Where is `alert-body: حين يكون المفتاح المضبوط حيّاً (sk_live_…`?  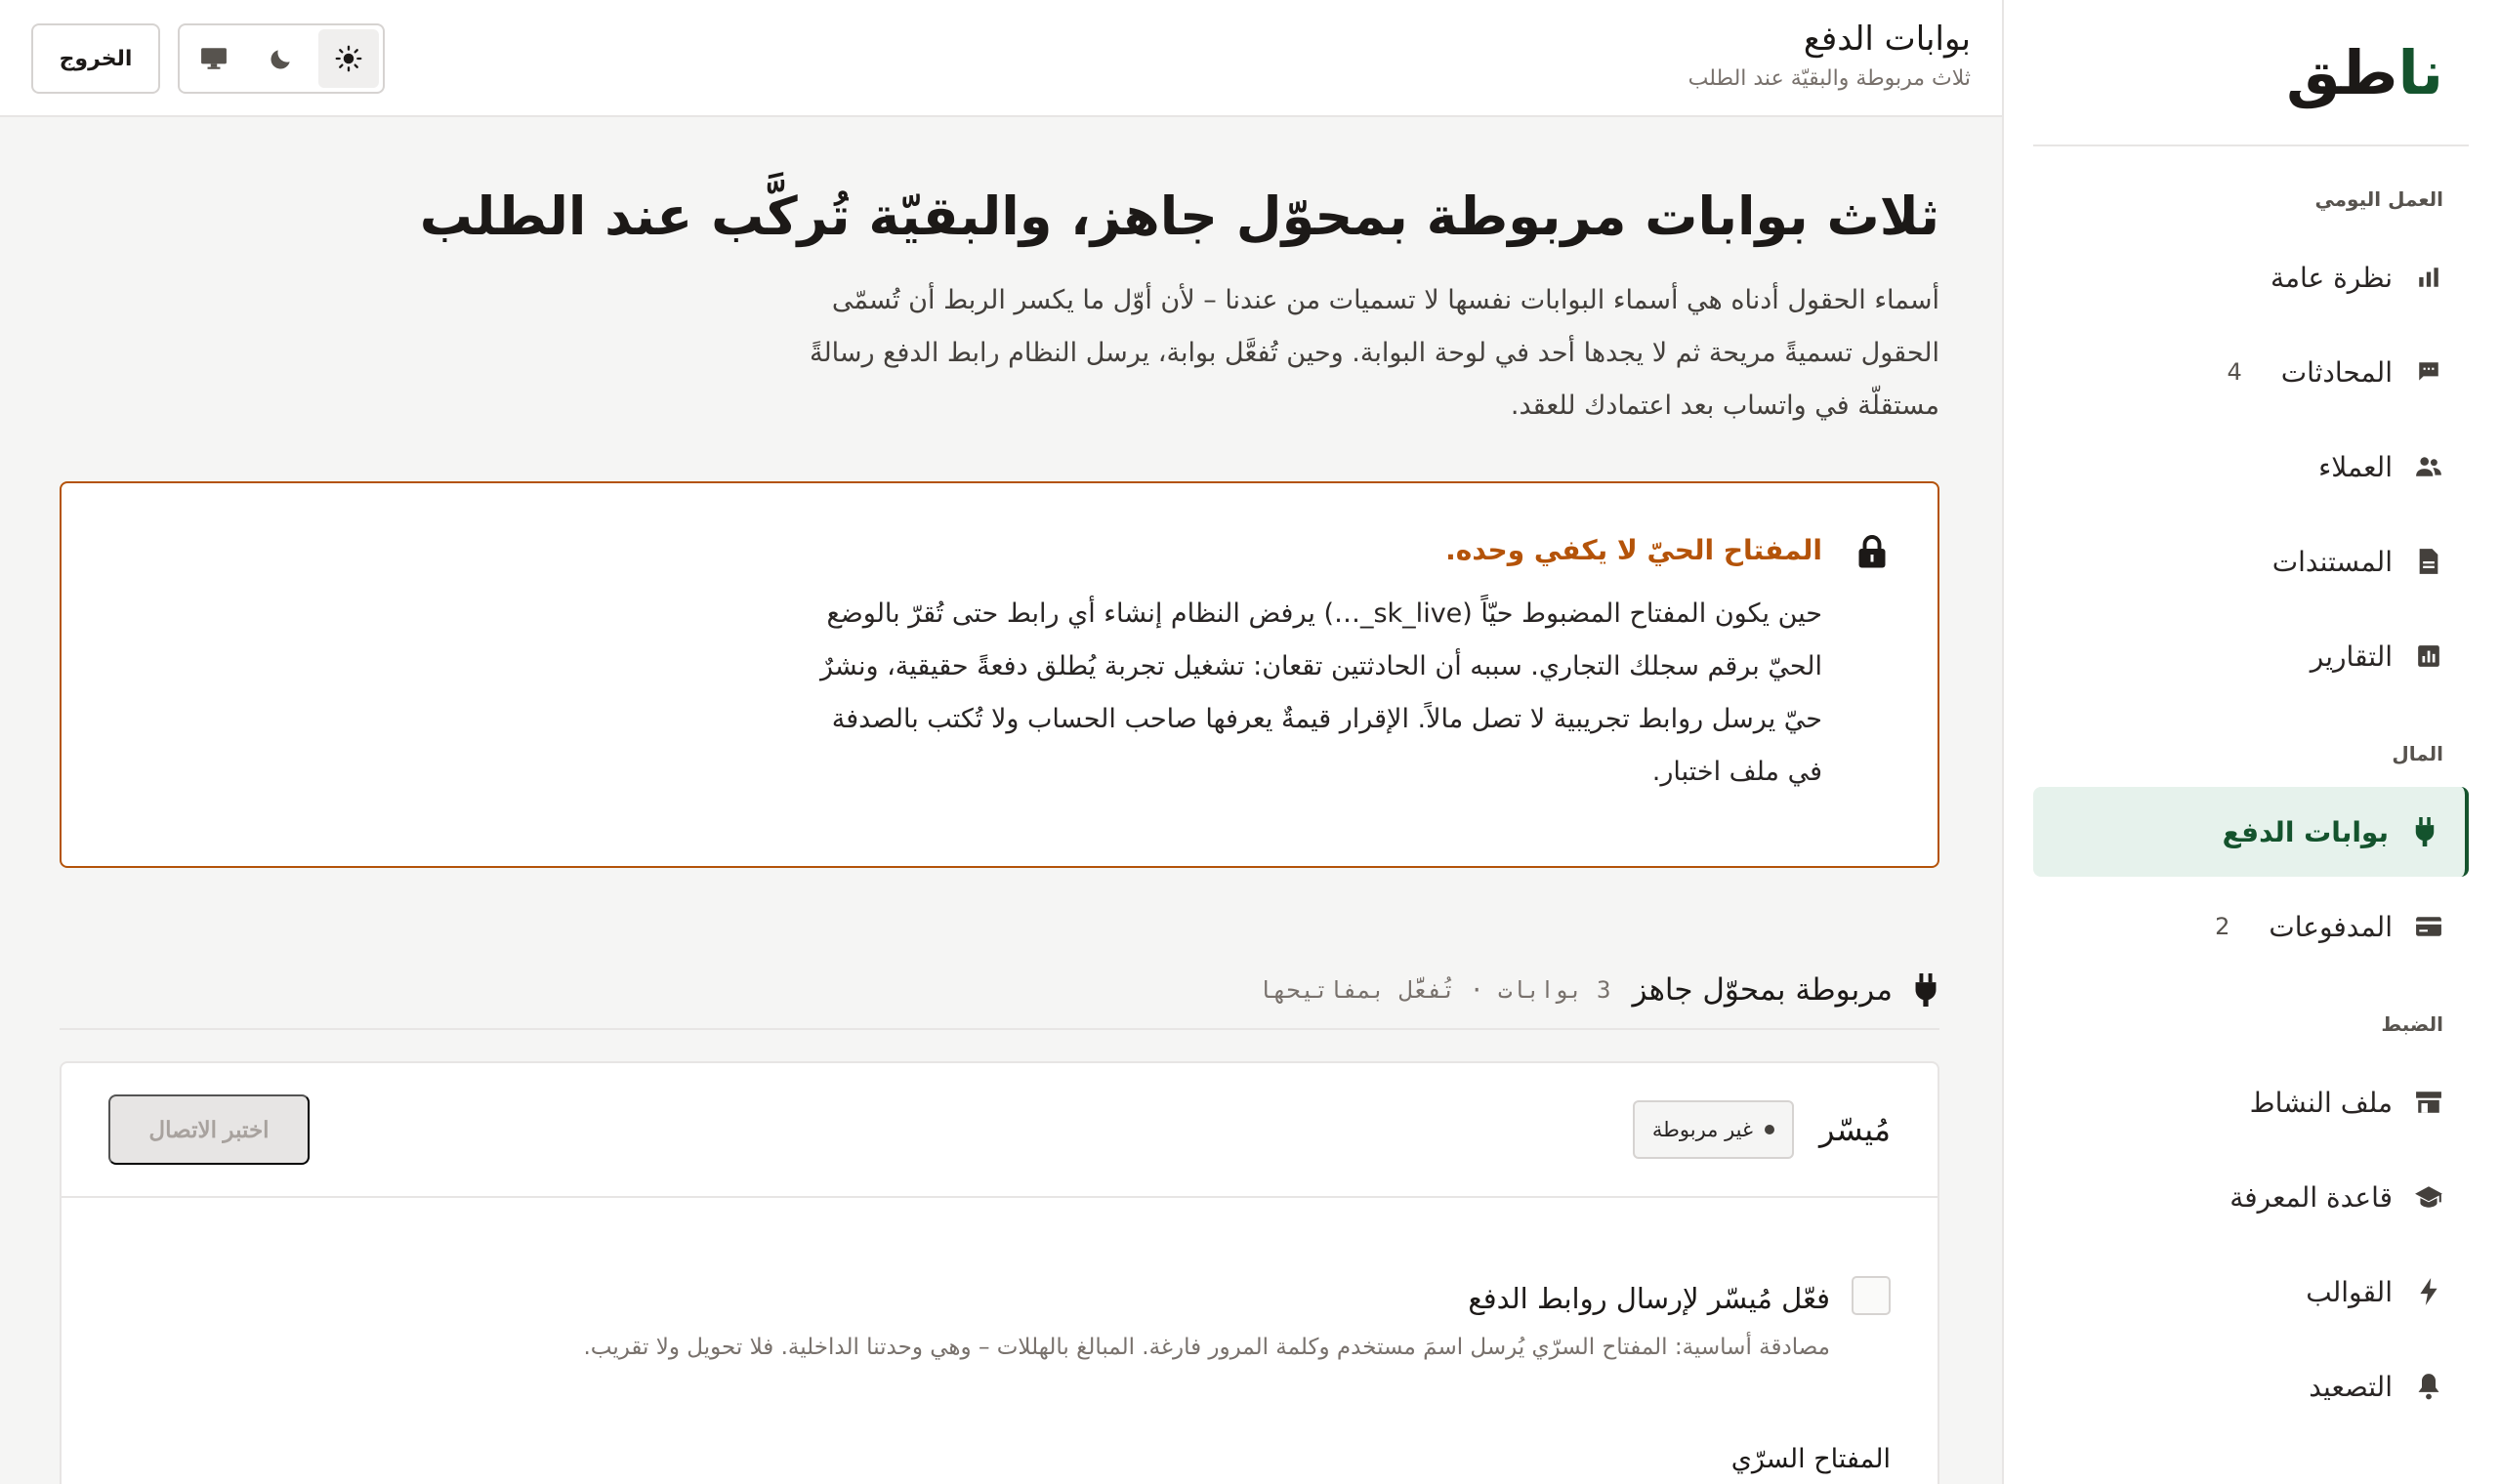
alert-body: حين يكون المفتاح المضبوط حيّاً (sk_live_… is located at coordinates (1320, 693).